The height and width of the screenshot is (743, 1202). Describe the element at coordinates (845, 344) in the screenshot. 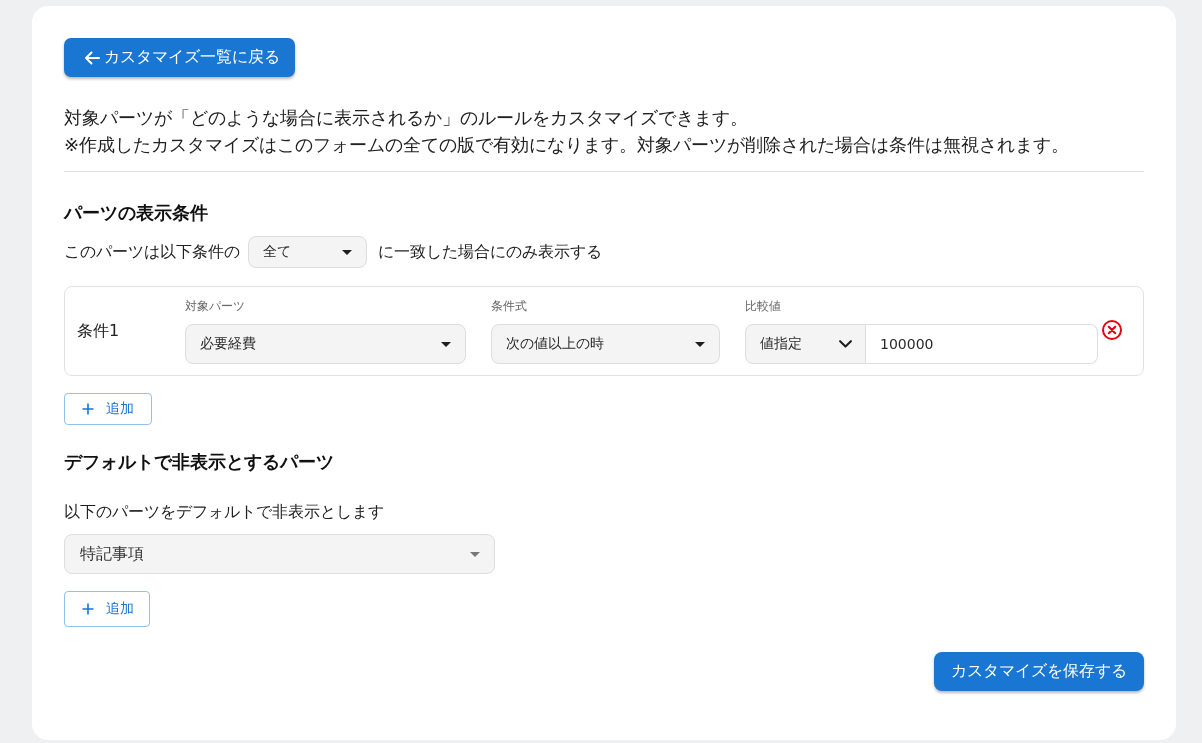

I see `chevron-down-icon` at that location.